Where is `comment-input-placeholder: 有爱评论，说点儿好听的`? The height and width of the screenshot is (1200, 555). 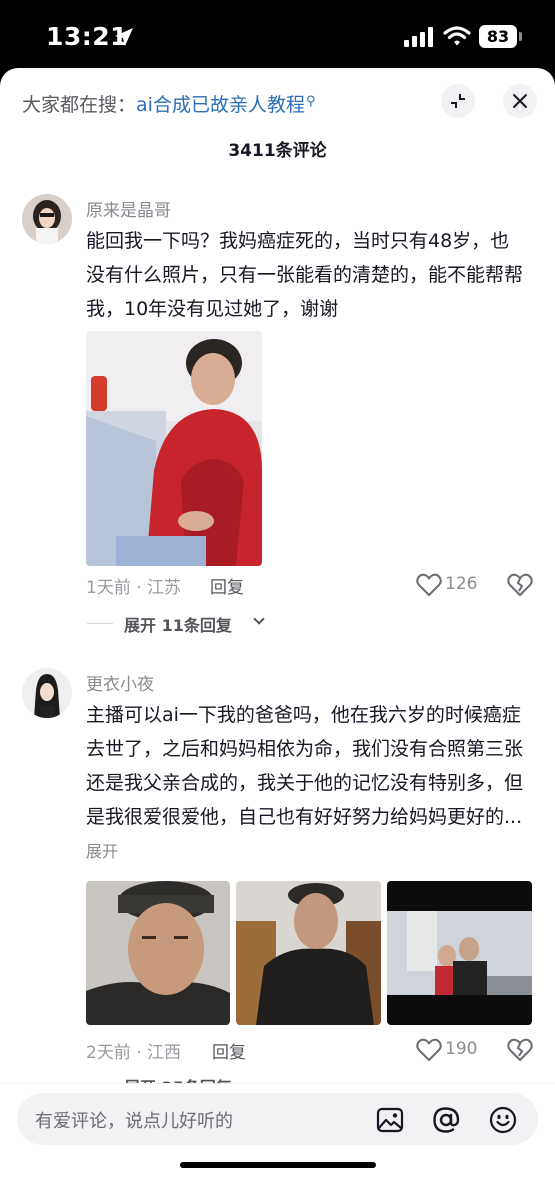 comment-input-placeholder: 有爱评论，说点儿好听的 is located at coordinates (134, 1121).